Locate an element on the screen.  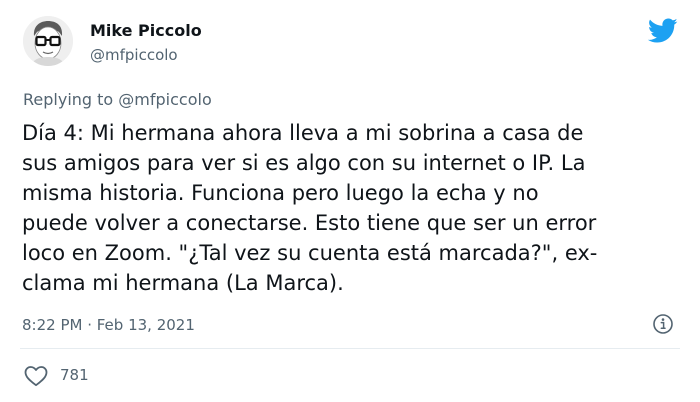
divider is located at coordinates (350, 348).